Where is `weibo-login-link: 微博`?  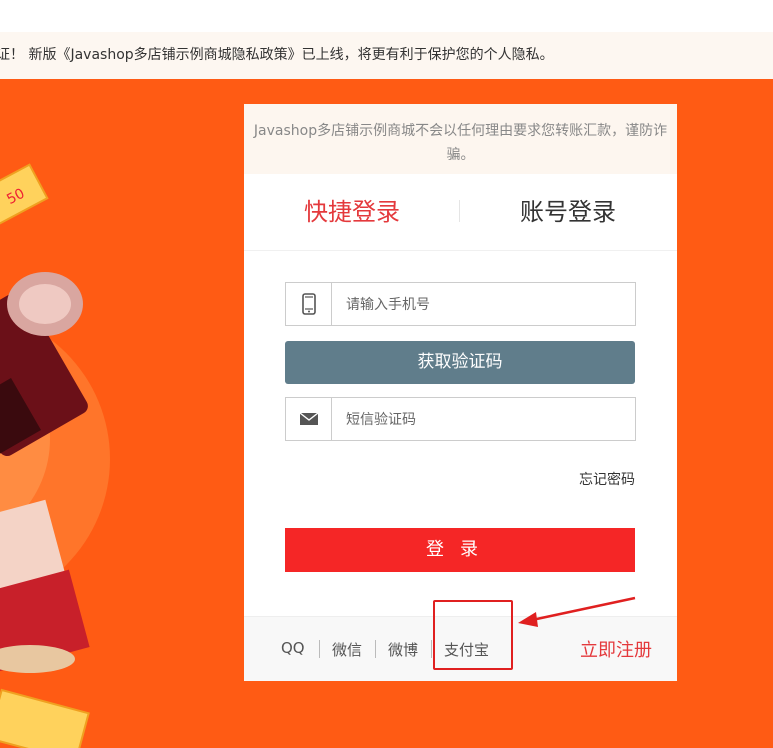
weibo-login-link: 微博 is located at coordinates (403, 649).